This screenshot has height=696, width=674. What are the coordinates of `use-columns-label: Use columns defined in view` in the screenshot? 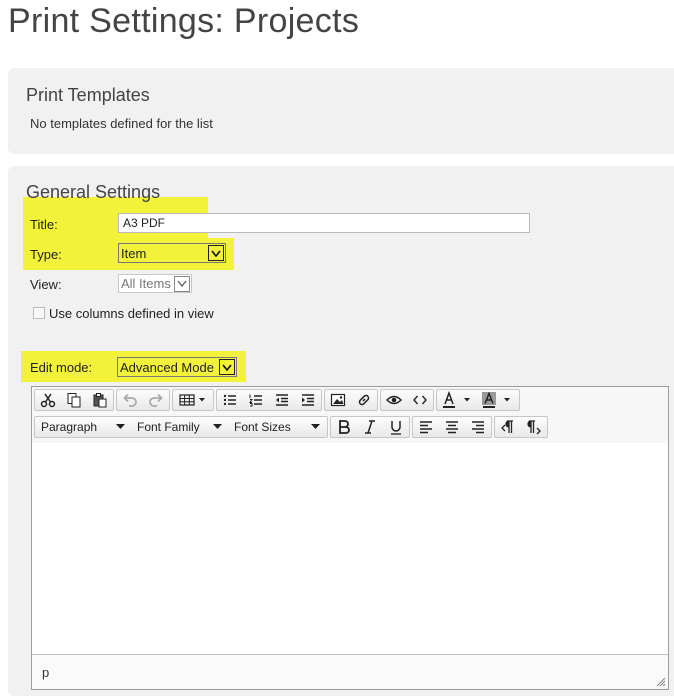 It's located at (131, 313).